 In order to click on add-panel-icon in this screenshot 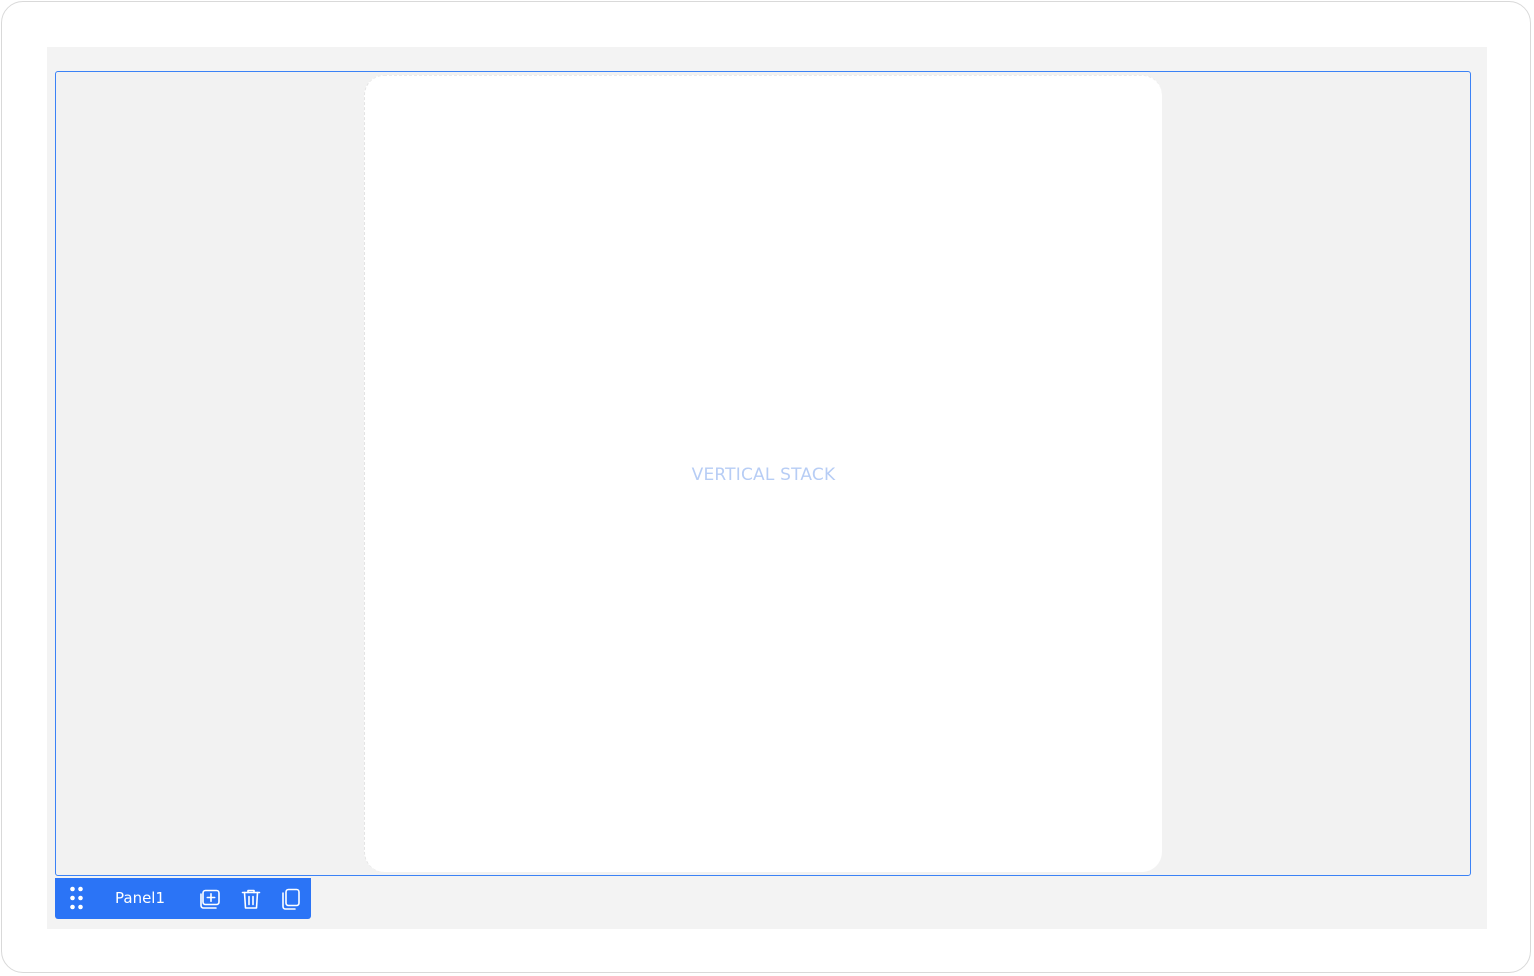, I will do `click(210, 899)`.